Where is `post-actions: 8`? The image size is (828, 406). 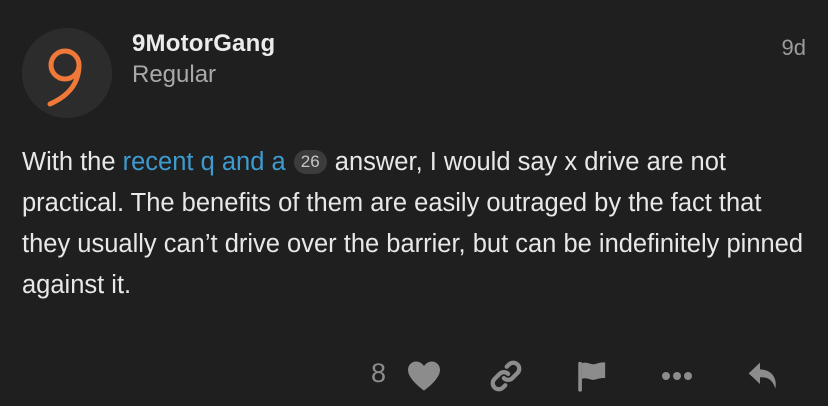
post-actions: 8 is located at coordinates (414, 376).